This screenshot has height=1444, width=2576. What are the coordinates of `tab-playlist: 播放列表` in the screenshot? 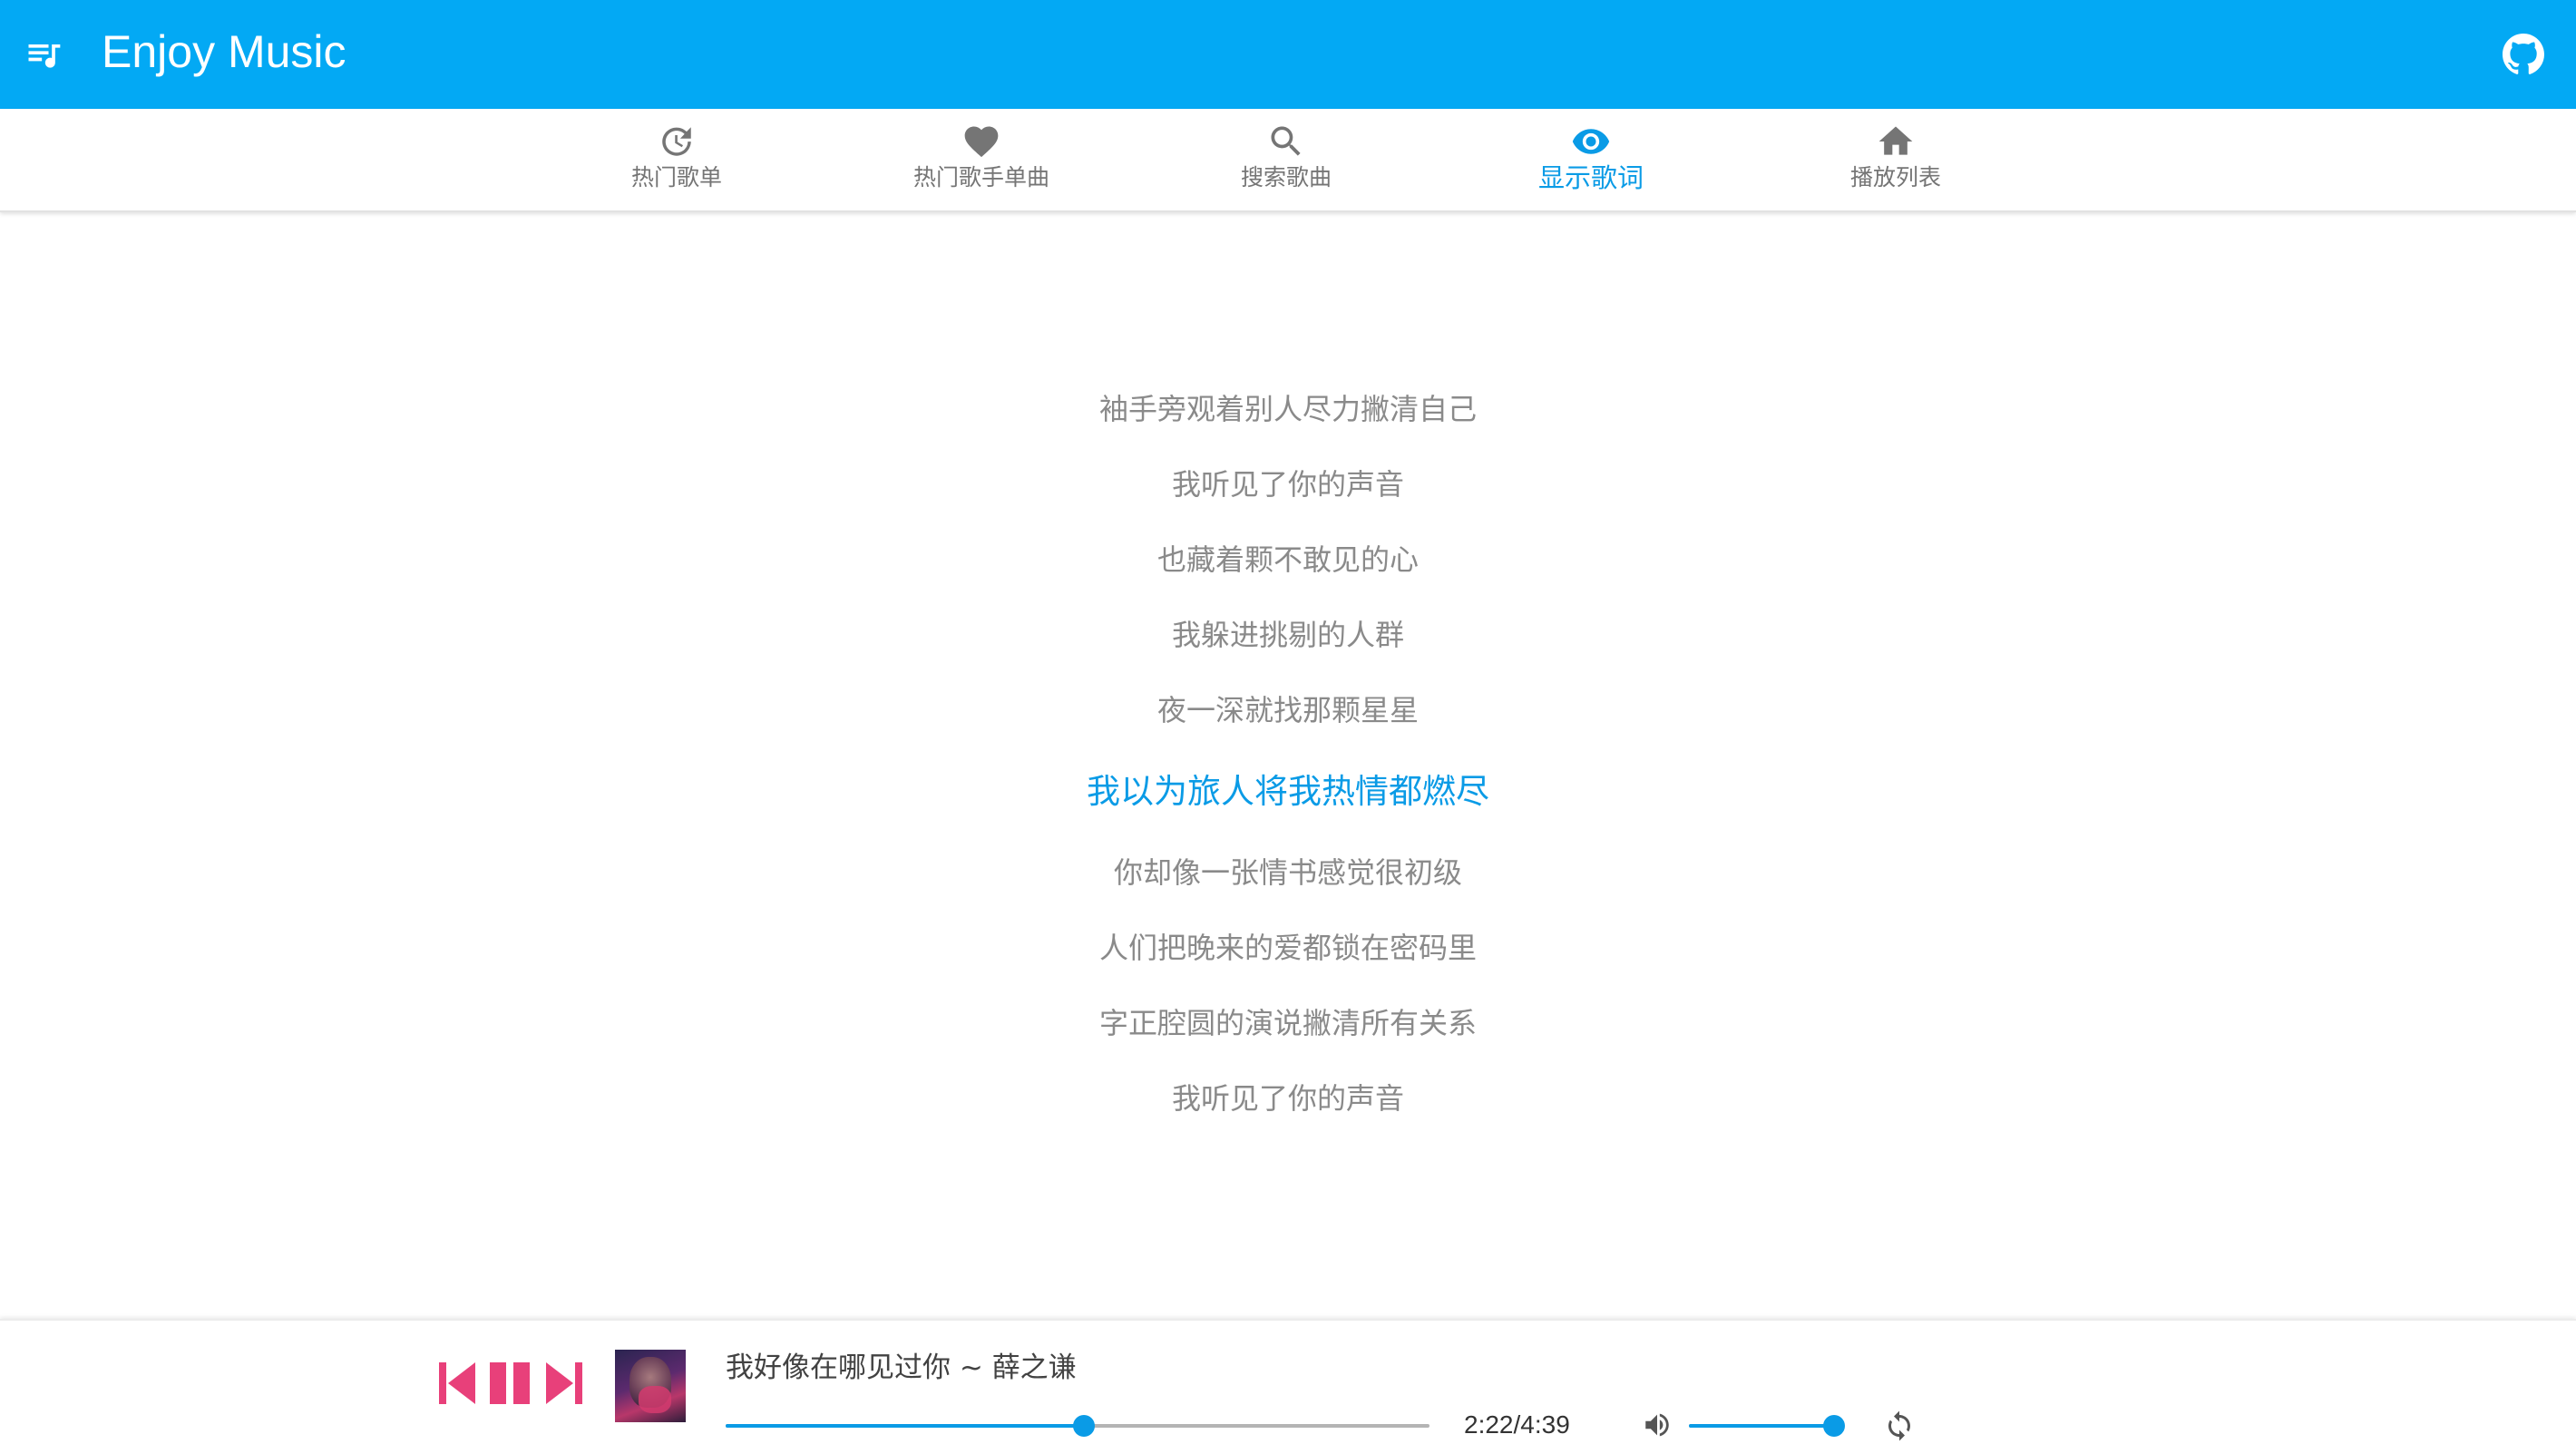 It's located at (1895, 159).